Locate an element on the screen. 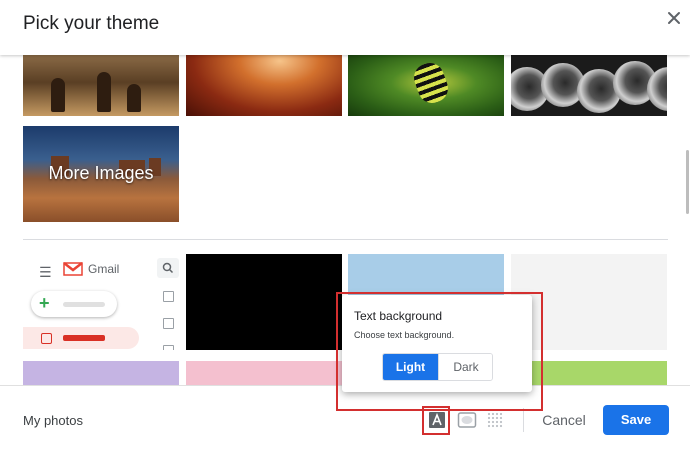  dark-option-button: Dark is located at coordinates (465, 367).